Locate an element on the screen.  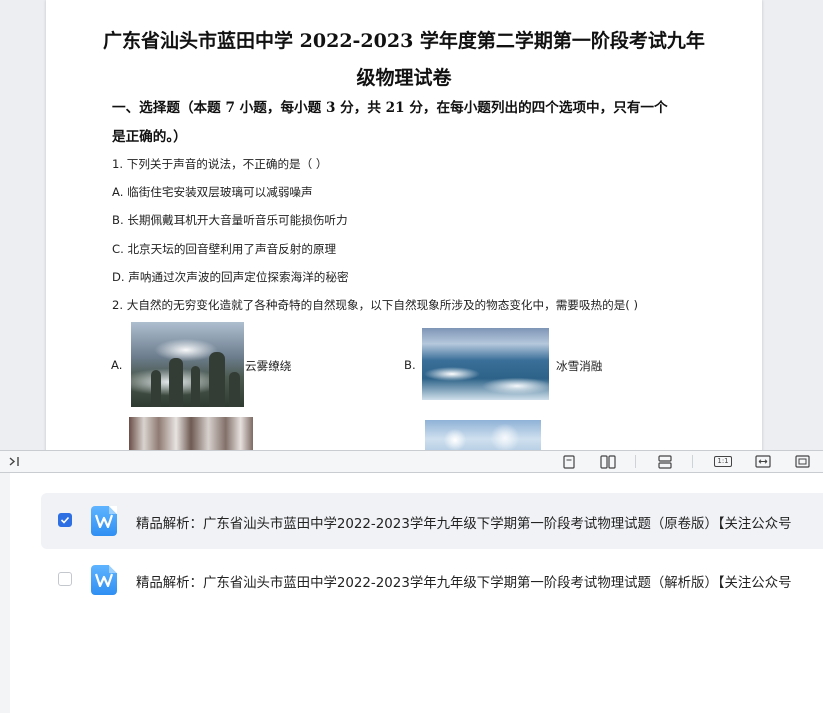
continuous-scroll-icon is located at coordinates (665, 461).